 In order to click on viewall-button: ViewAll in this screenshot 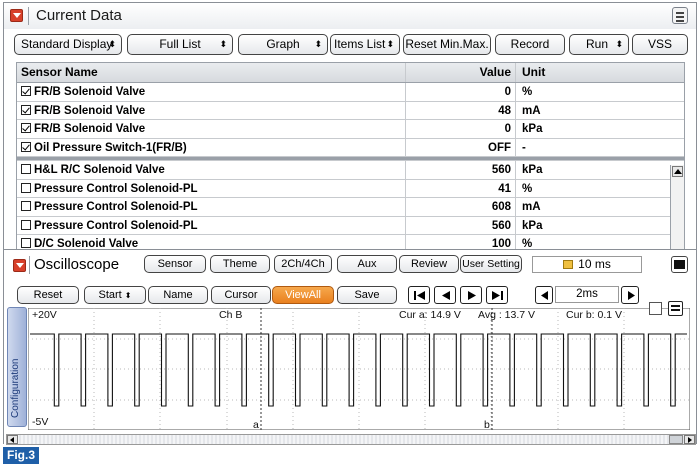, I will do `click(303, 295)`.